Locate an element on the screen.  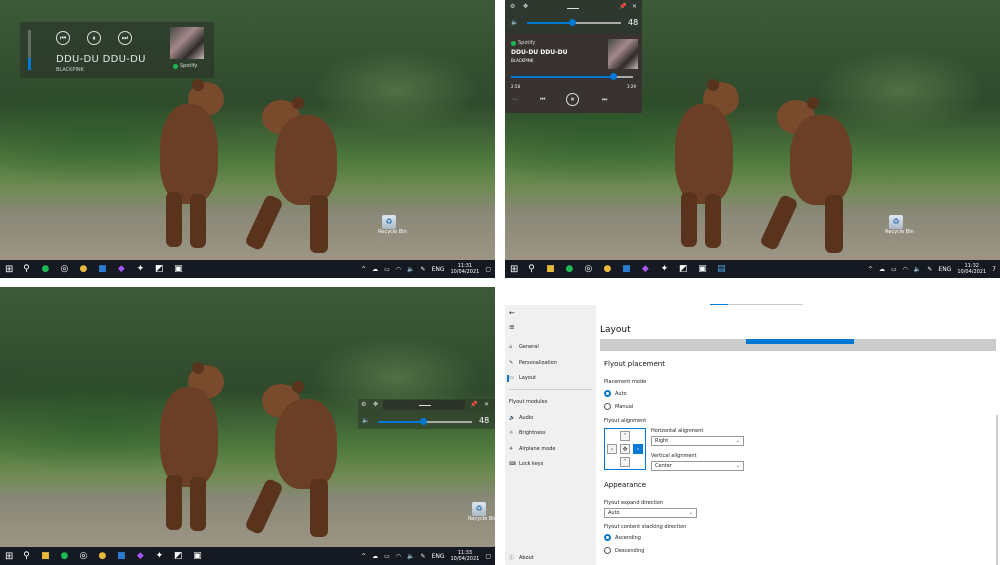
scrollbar is located at coordinates (997, 490).